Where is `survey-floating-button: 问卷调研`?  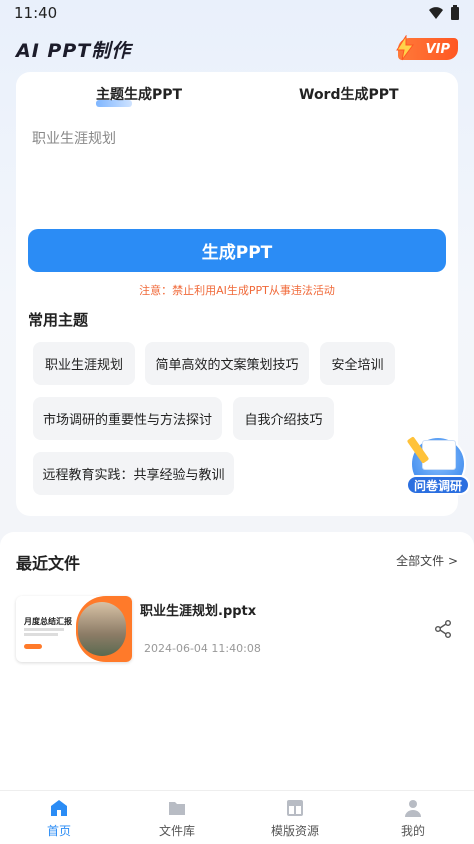
survey-floating-button: 问卷调研 is located at coordinates (438, 464).